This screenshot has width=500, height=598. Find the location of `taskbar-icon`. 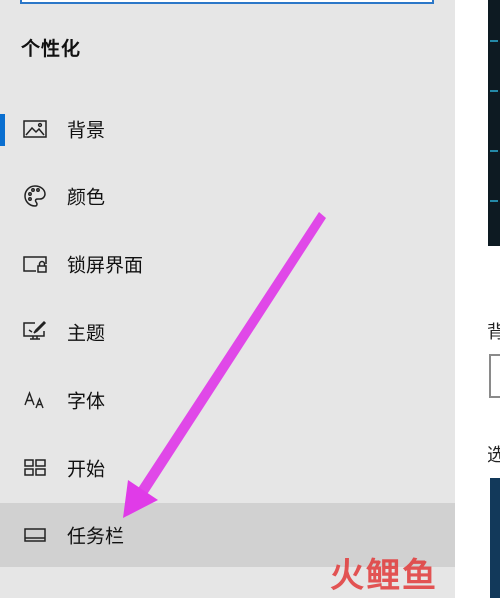

taskbar-icon is located at coordinates (35, 535).